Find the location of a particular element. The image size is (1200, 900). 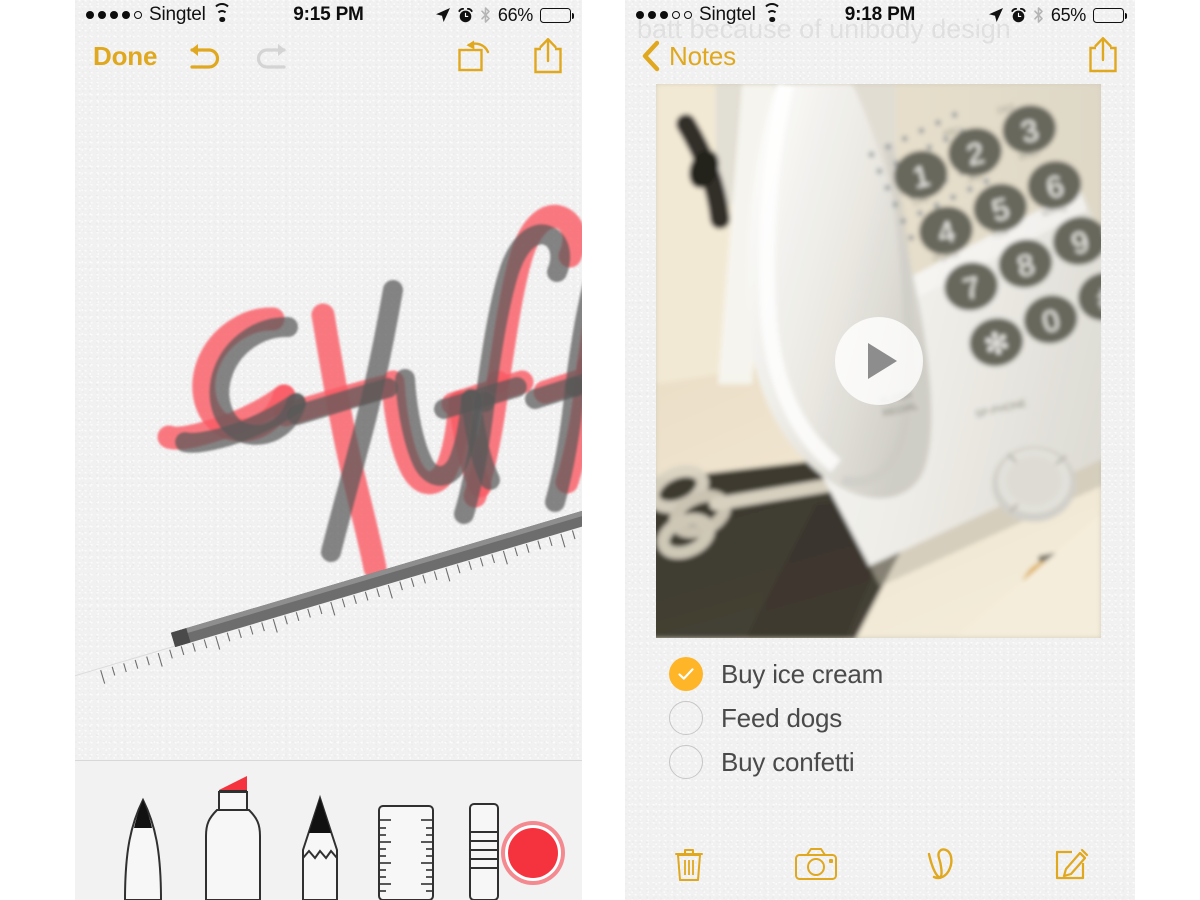

pencil-tool is located at coordinates (320, 844).